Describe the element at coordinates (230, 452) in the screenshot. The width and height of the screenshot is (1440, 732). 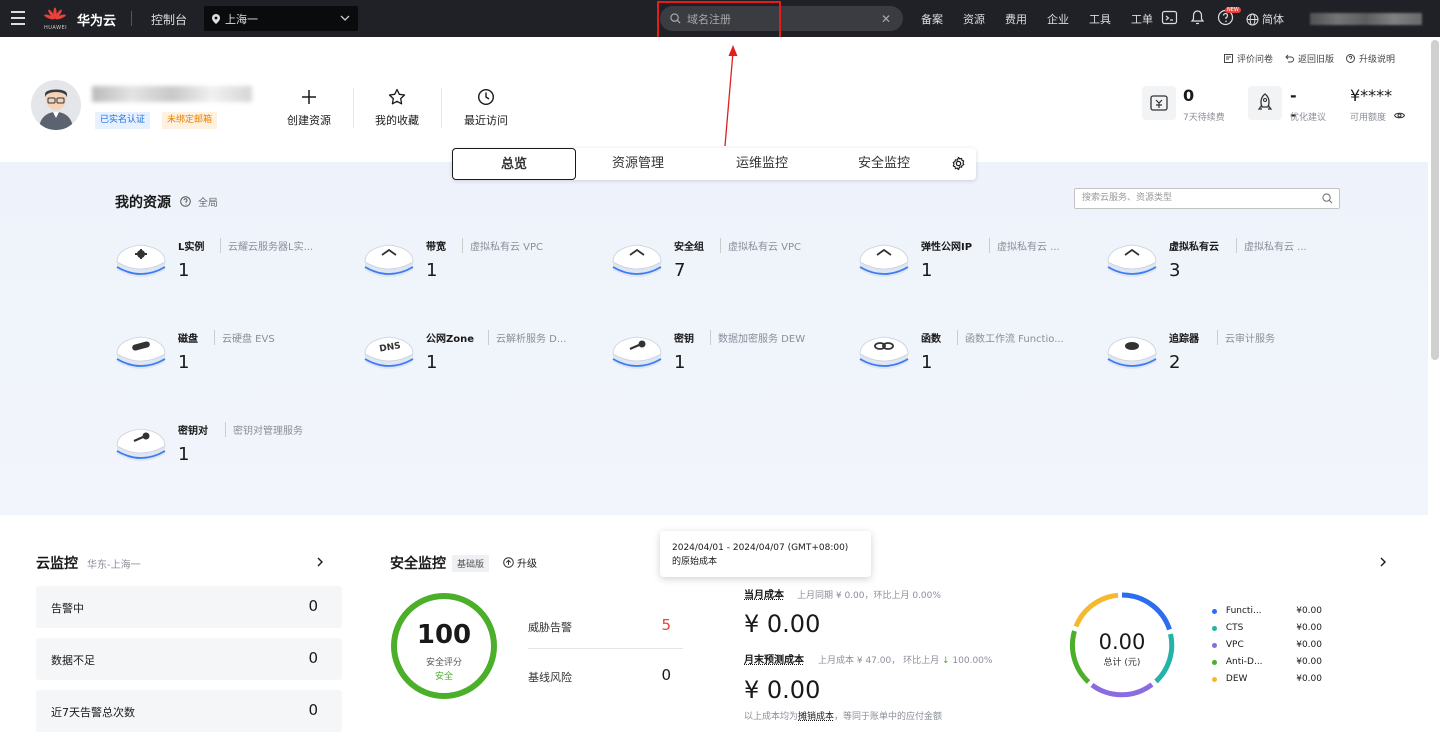
I see `resource-item: 密钥对 密钥对管理服务 1` at that location.